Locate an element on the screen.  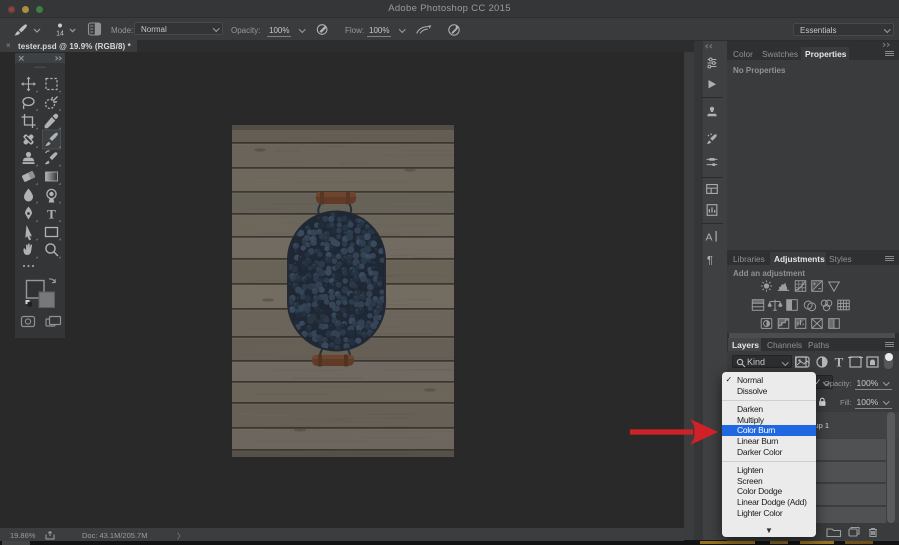
svg-text: A is located at coordinates (709, 238).